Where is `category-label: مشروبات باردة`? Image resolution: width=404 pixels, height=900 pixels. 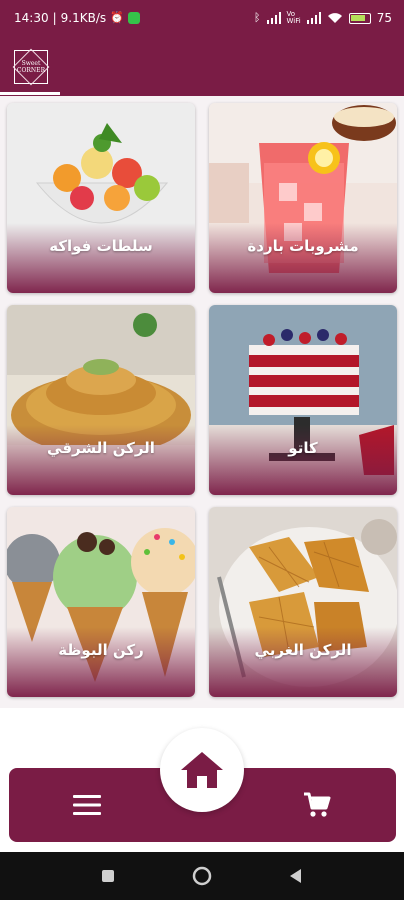 category-label: مشروبات باردة is located at coordinates (303, 246).